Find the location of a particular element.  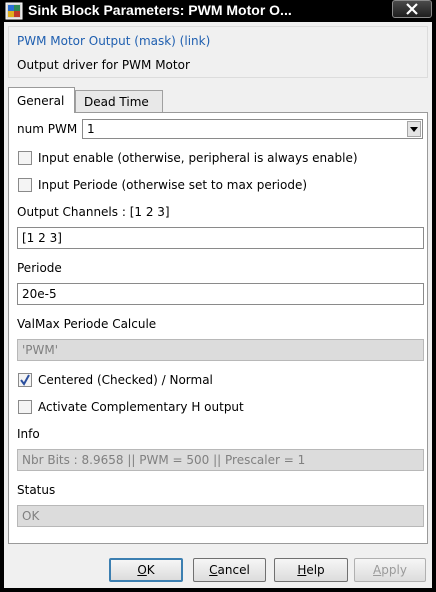

status-field: OK is located at coordinates (220, 516).